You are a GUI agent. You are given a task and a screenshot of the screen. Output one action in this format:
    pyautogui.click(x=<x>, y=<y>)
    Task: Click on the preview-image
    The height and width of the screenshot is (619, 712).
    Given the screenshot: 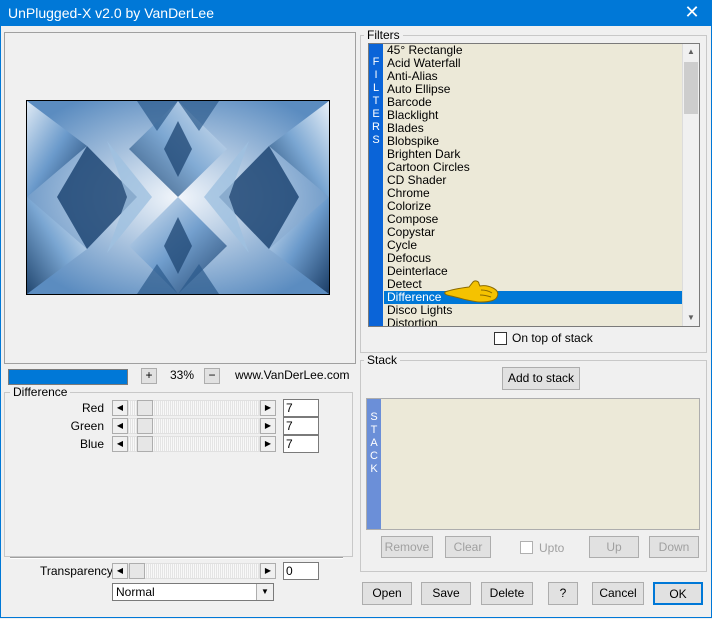 What is the action you would take?
    pyautogui.click(x=178, y=197)
    